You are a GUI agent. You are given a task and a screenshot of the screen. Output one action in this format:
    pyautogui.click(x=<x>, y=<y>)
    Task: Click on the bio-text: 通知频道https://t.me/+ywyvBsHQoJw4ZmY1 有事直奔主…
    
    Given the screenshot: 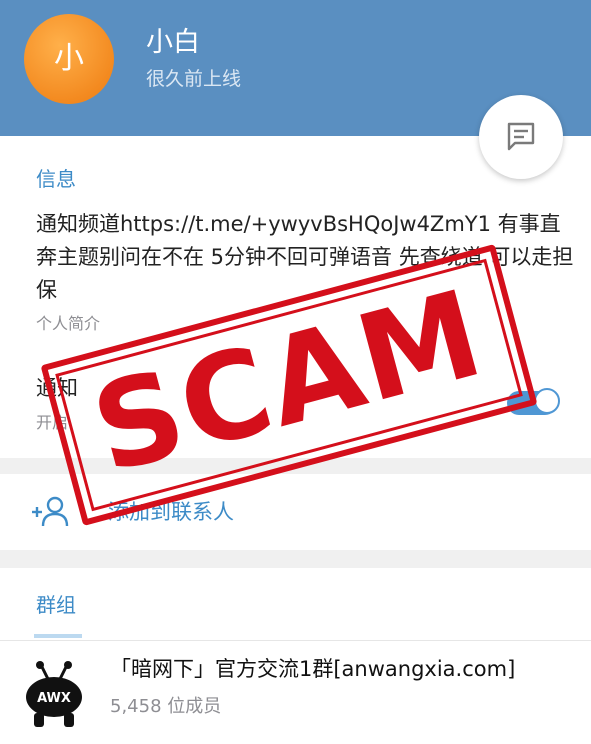 What is the action you would take?
    pyautogui.click(x=305, y=257)
    